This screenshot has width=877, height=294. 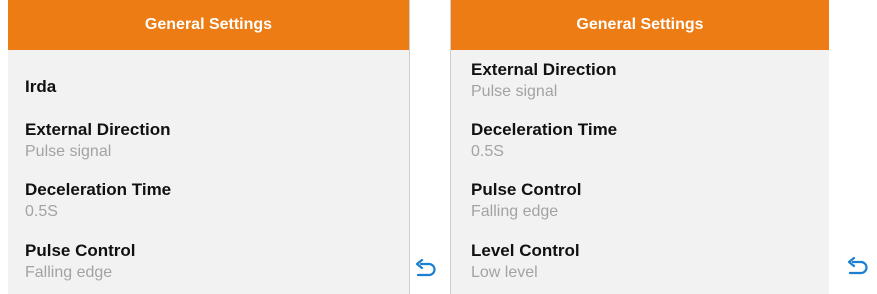 I want to click on setting-label: Level Control, so click(x=525, y=250).